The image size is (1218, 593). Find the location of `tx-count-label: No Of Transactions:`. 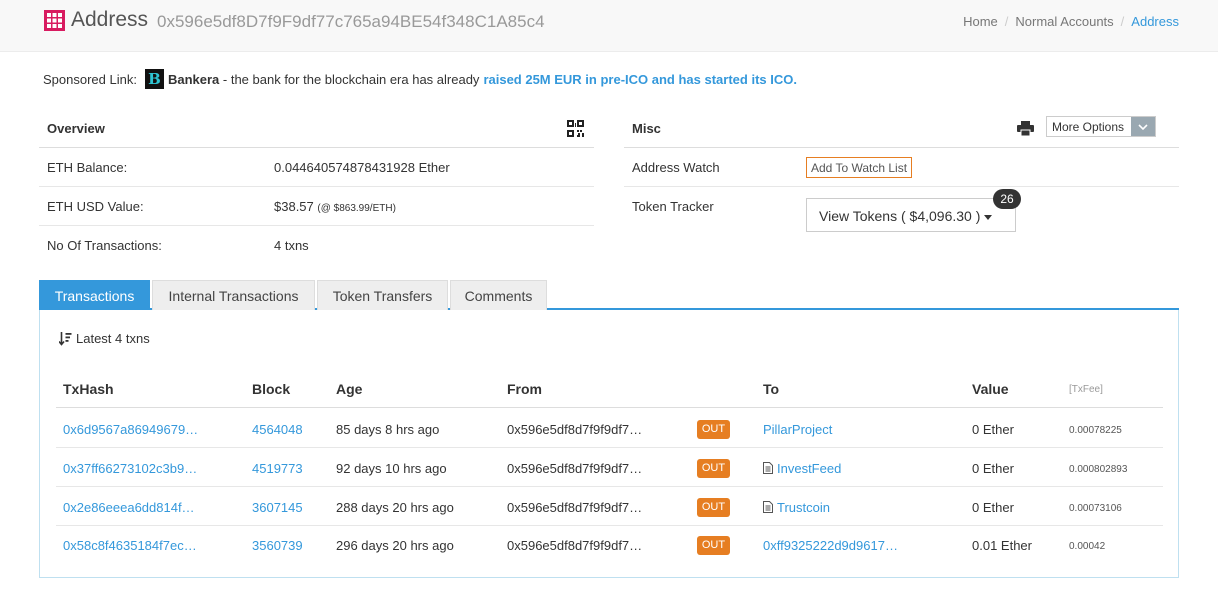

tx-count-label: No Of Transactions: is located at coordinates (104, 245).